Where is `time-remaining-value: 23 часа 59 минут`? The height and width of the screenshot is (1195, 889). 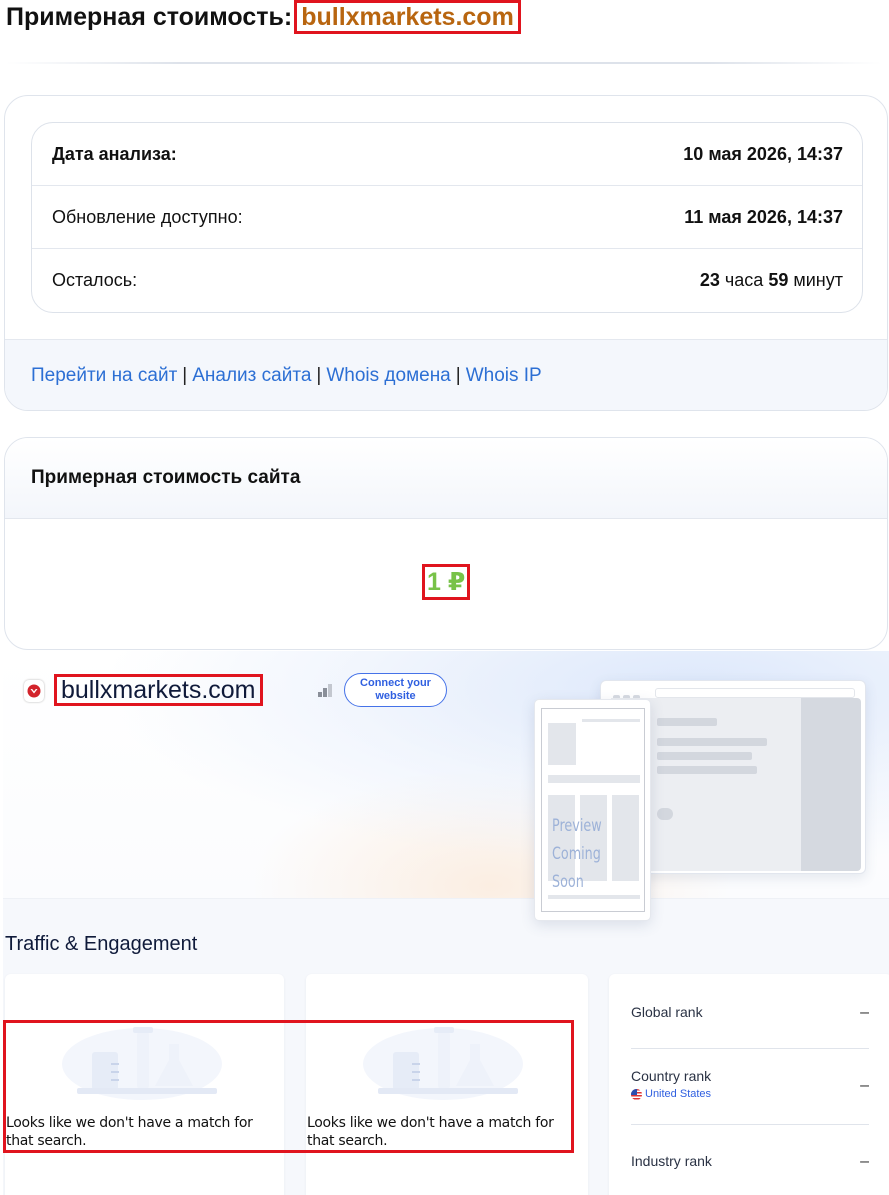 time-remaining-value: 23 часа 59 минут is located at coordinates (771, 280).